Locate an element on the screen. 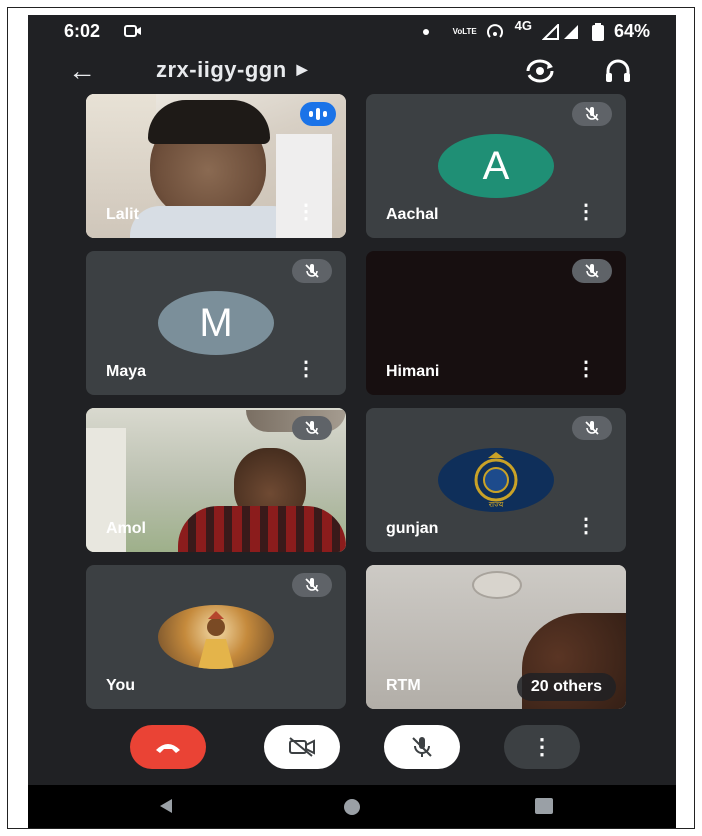 This screenshot has width=702, height=836. others-count-pill: 20 others is located at coordinates (566, 687).